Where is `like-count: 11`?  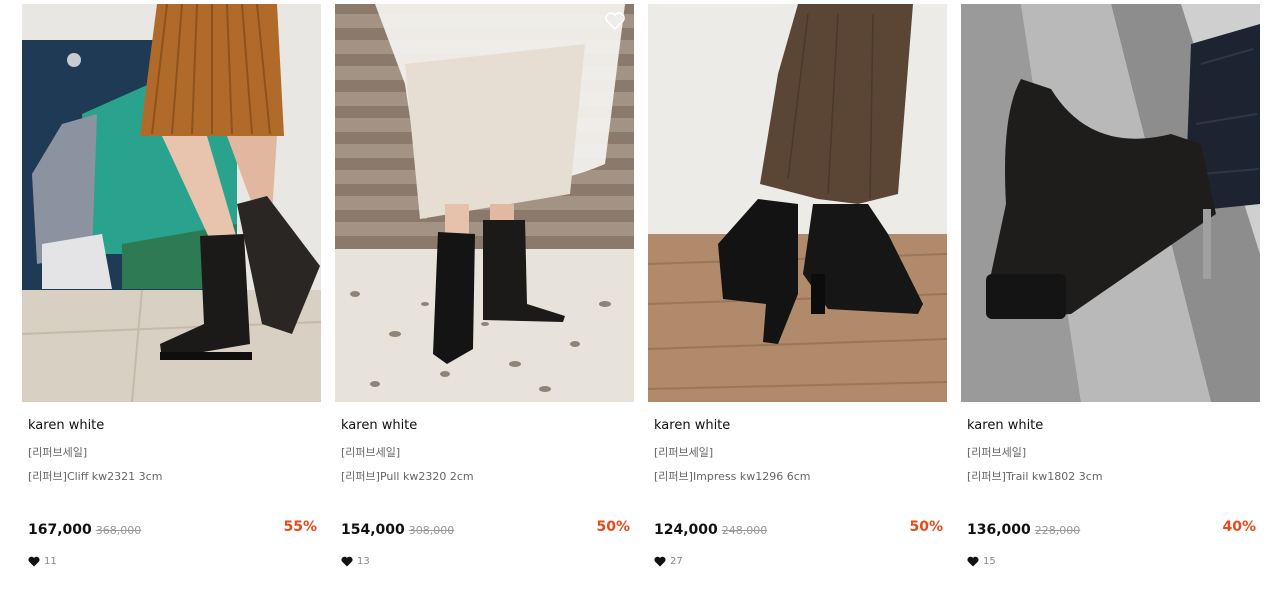 like-count: 11 is located at coordinates (42, 561).